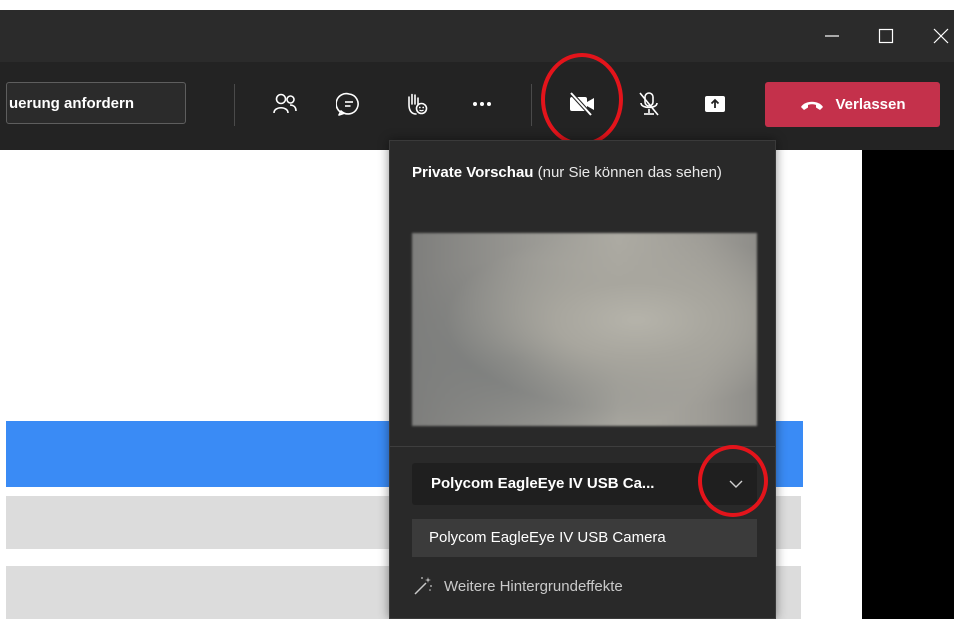  What do you see at coordinates (733, 481) in the screenshot?
I see `chevron-highlight-circle` at bounding box center [733, 481].